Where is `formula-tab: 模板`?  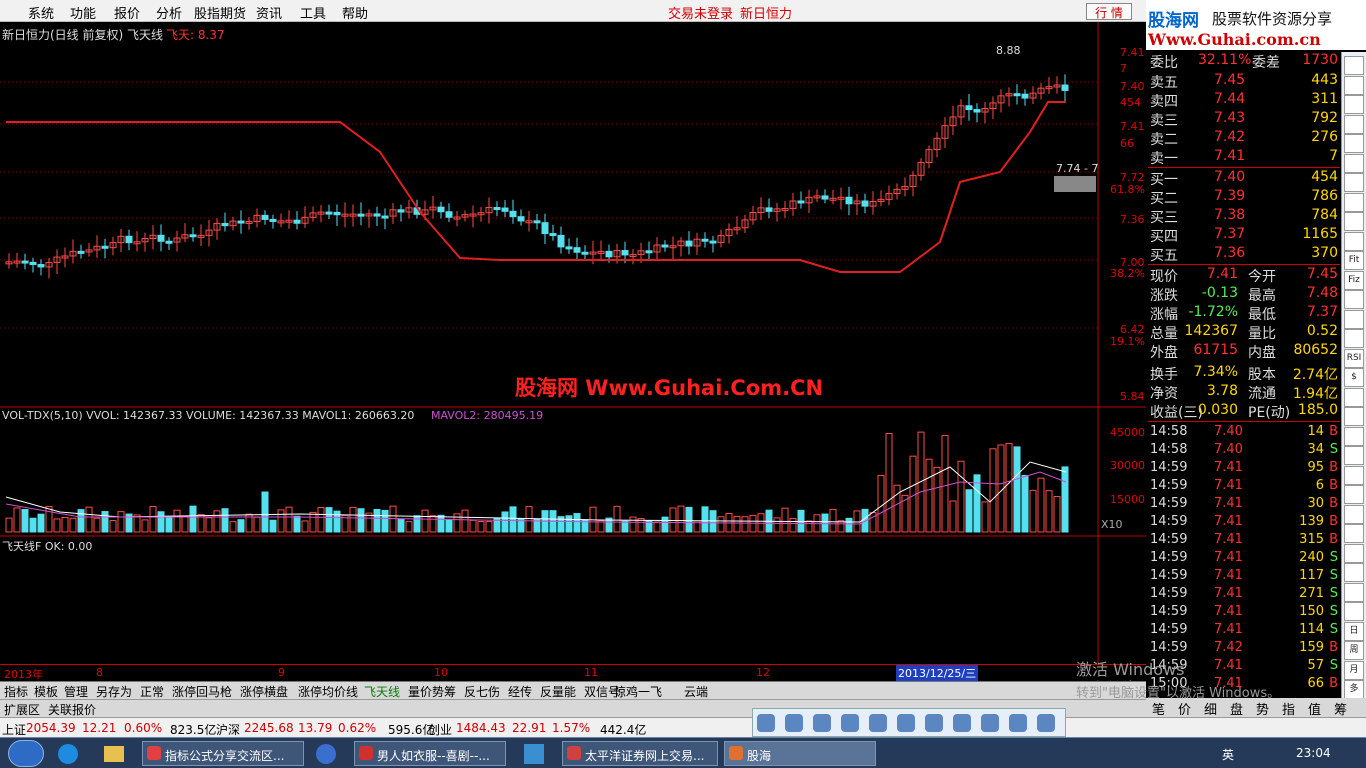 formula-tab: 模板 is located at coordinates (46, 691).